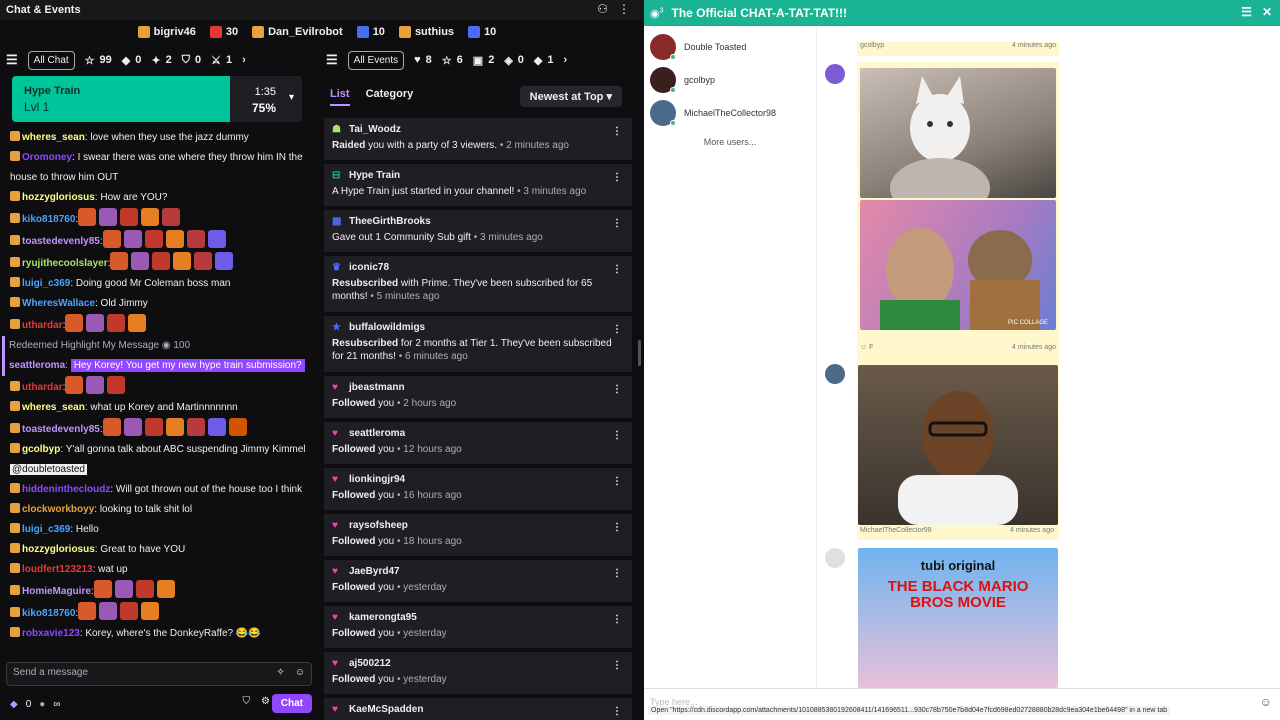 The height and width of the screenshot is (720, 1280). Describe the element at coordinates (65, 263) in the screenshot. I see `chat-username: ryujithecoolslayer` at that location.